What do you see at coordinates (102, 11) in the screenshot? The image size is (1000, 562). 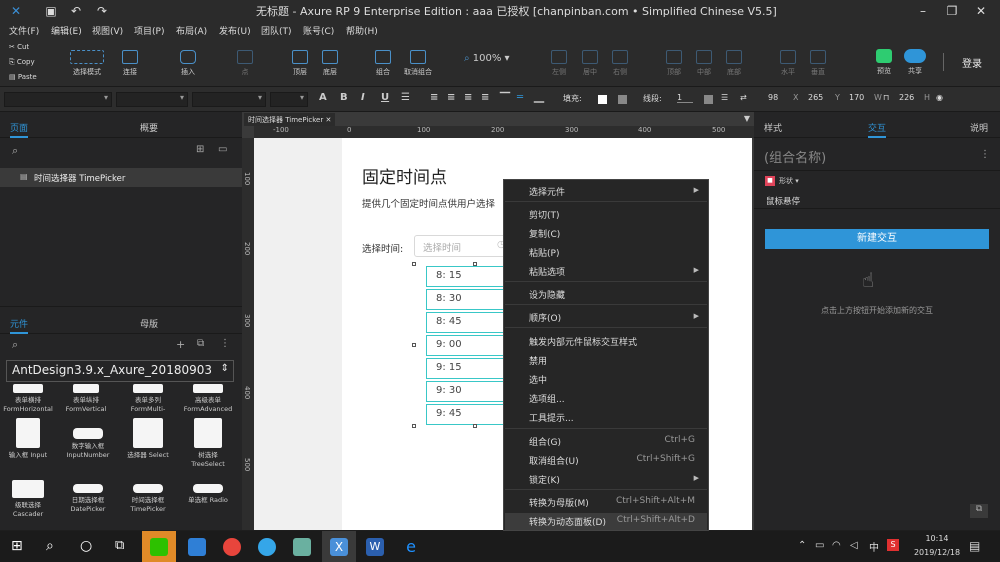 I see `redo-icon: ↷` at bounding box center [102, 11].